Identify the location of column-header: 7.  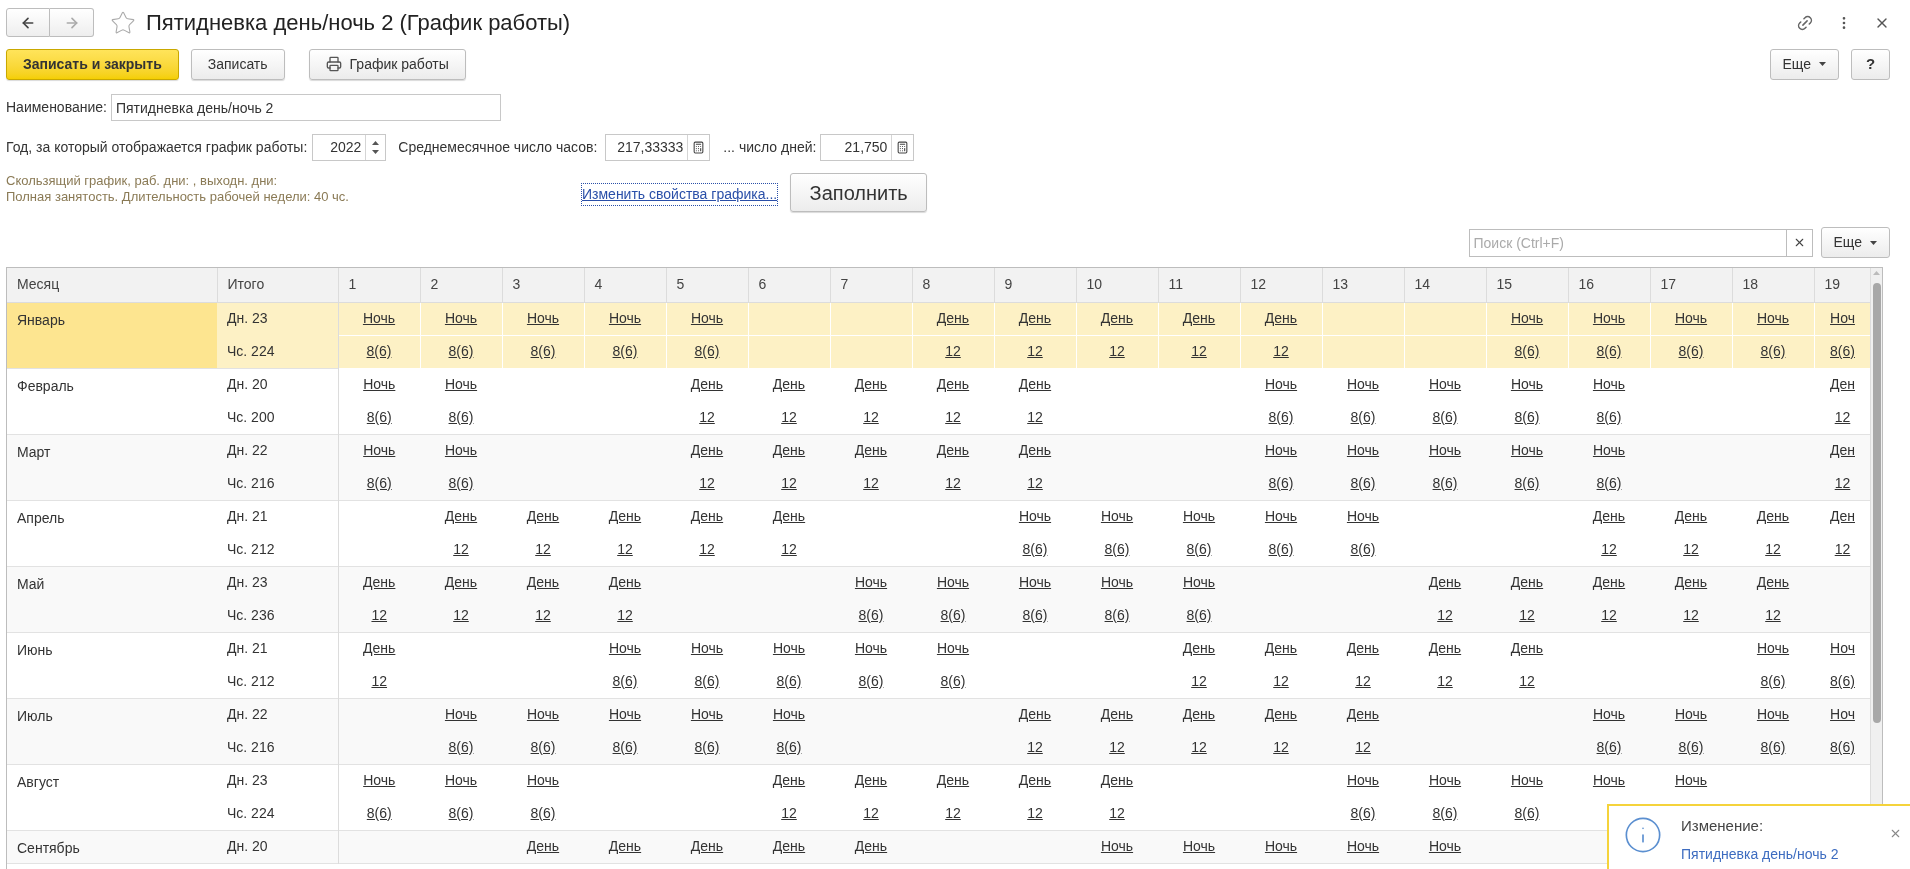
(871, 285).